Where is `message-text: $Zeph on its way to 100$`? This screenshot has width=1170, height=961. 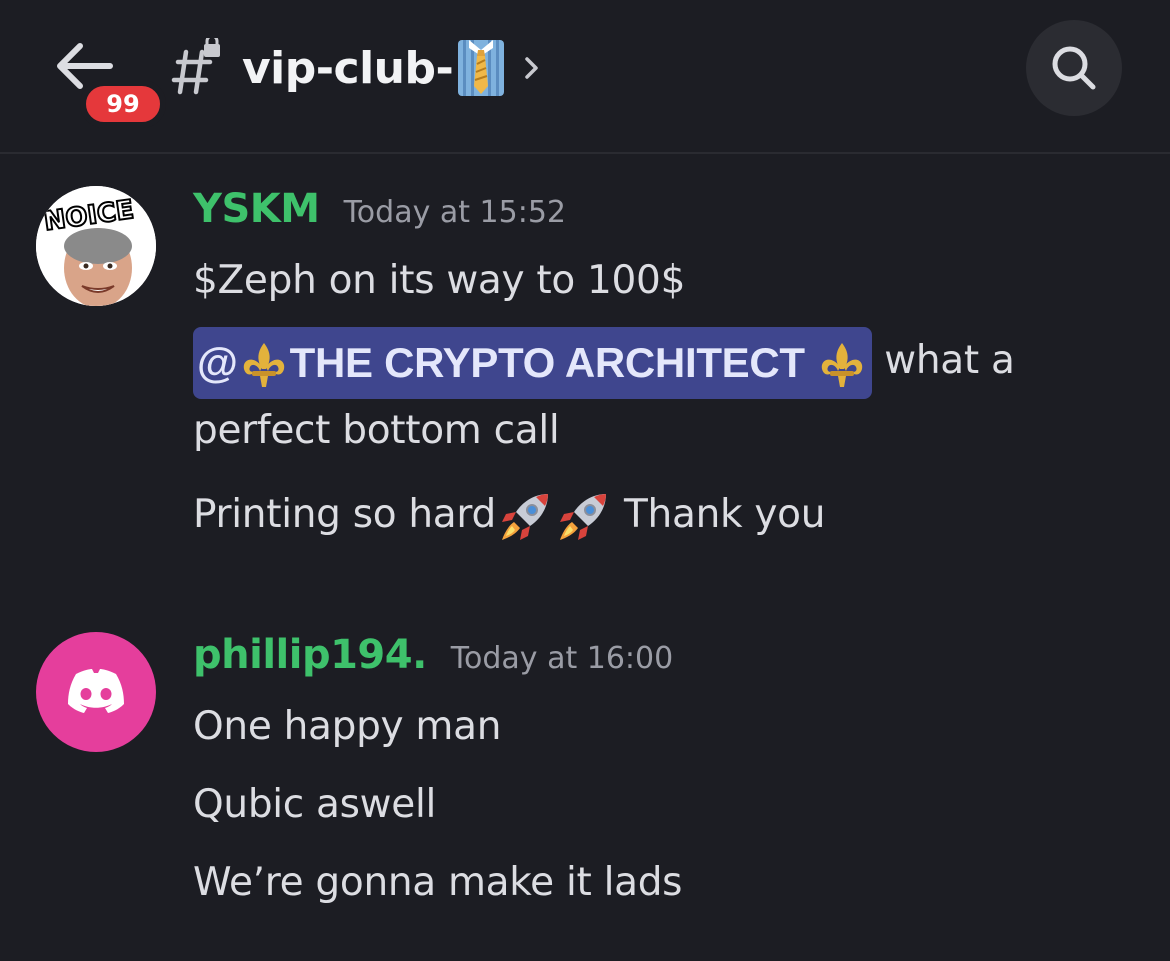 message-text: $Zeph on its way to 100$ is located at coordinates (439, 280).